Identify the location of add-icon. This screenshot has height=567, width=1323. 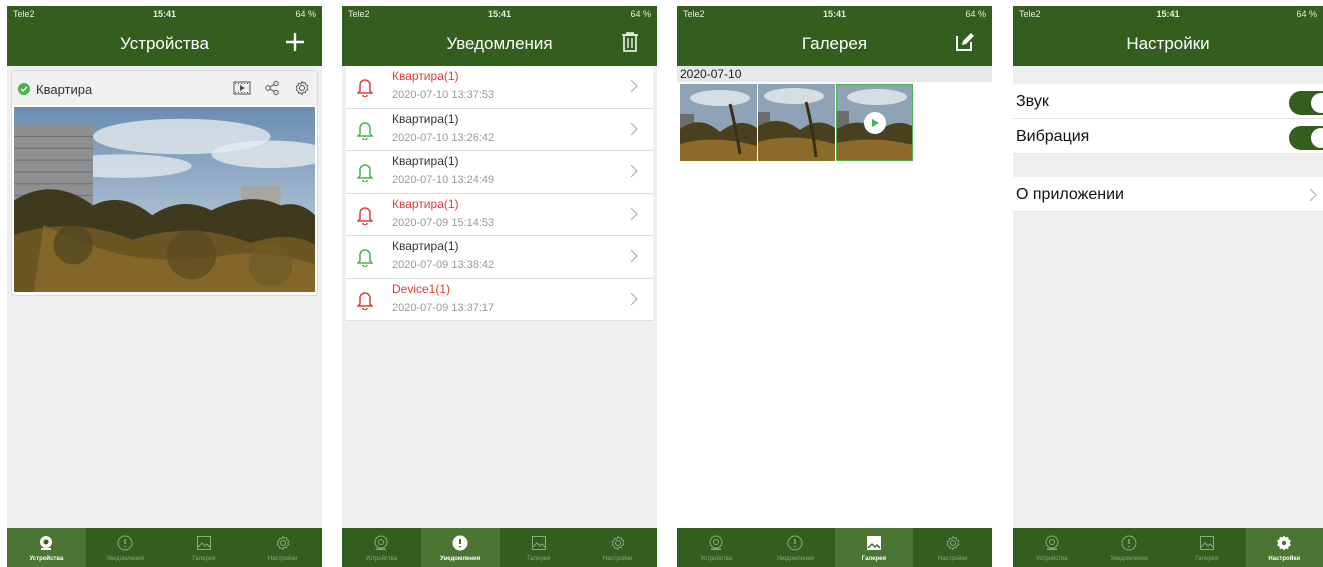
(295, 42).